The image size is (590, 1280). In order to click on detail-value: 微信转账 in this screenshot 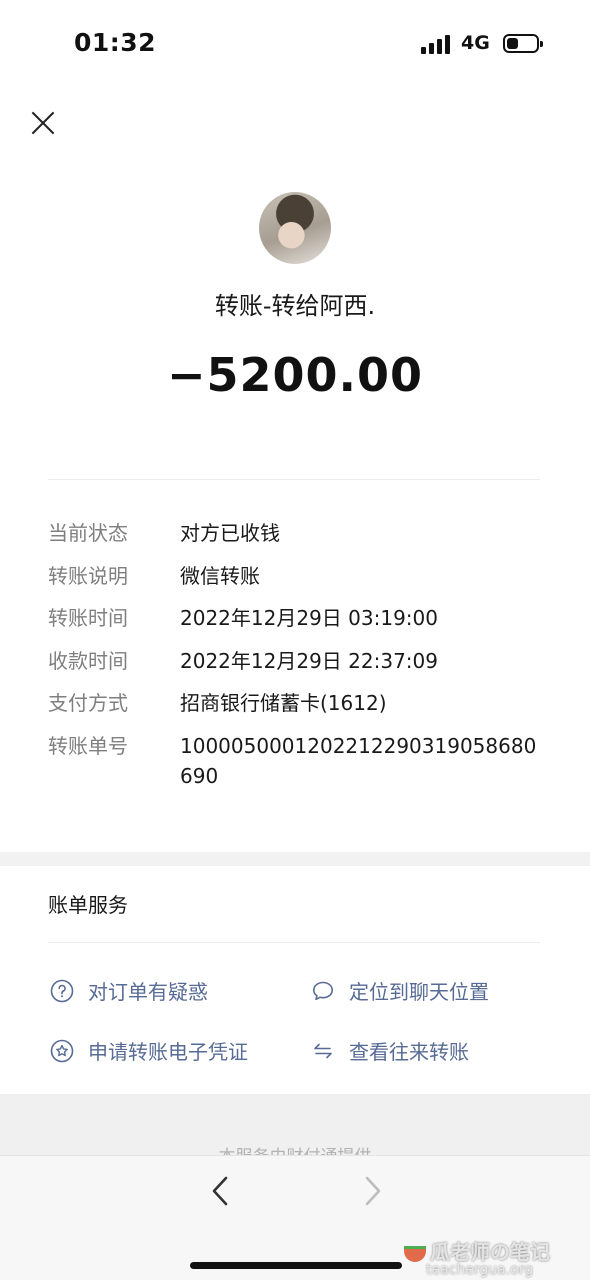, I will do `click(220, 575)`.